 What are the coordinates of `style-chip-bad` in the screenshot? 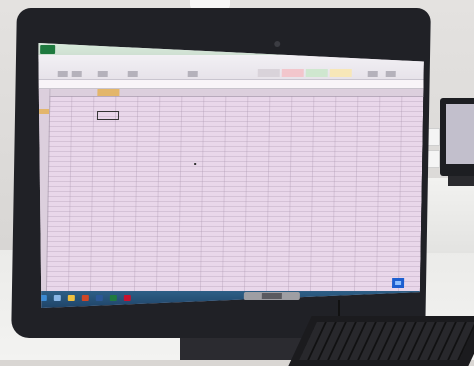 It's located at (293, 73).